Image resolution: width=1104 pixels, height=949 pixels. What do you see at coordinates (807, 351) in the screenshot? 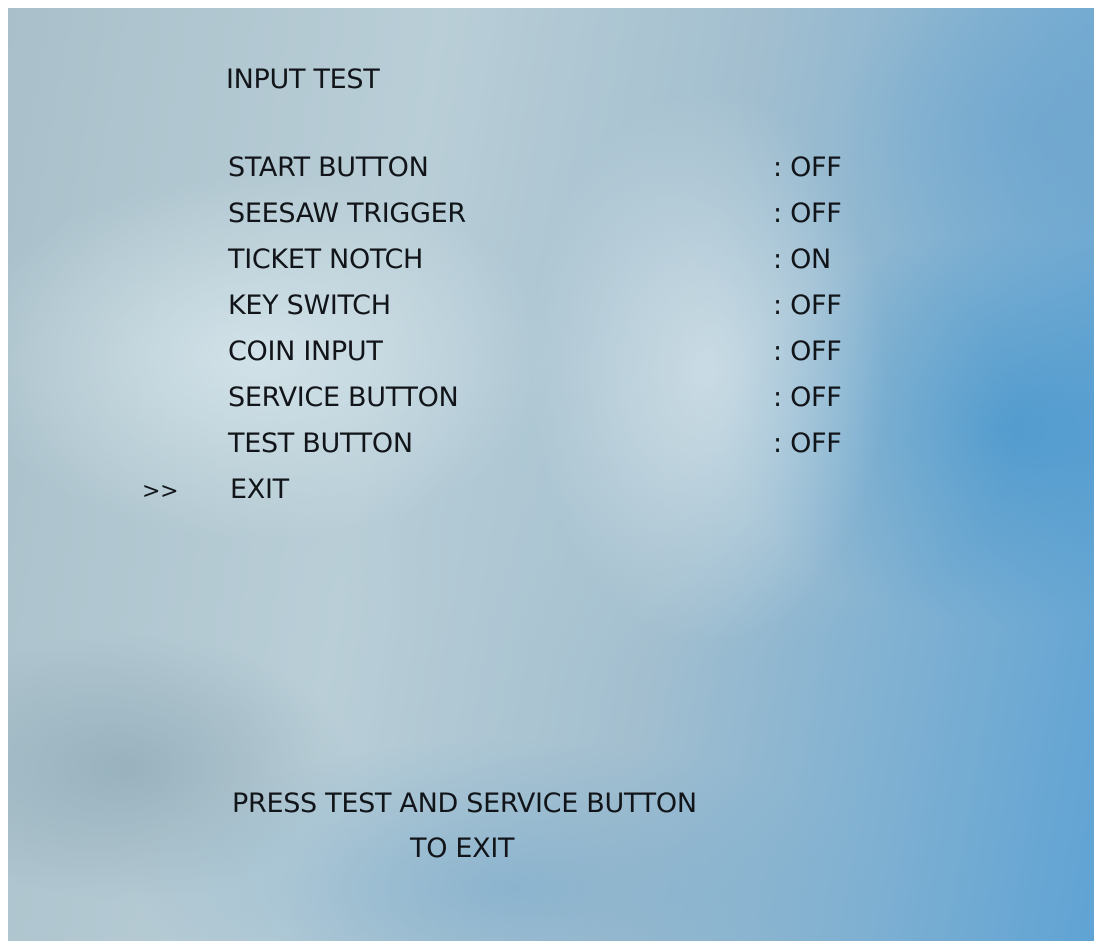
I see `status-coin-input: : OFF` at bounding box center [807, 351].